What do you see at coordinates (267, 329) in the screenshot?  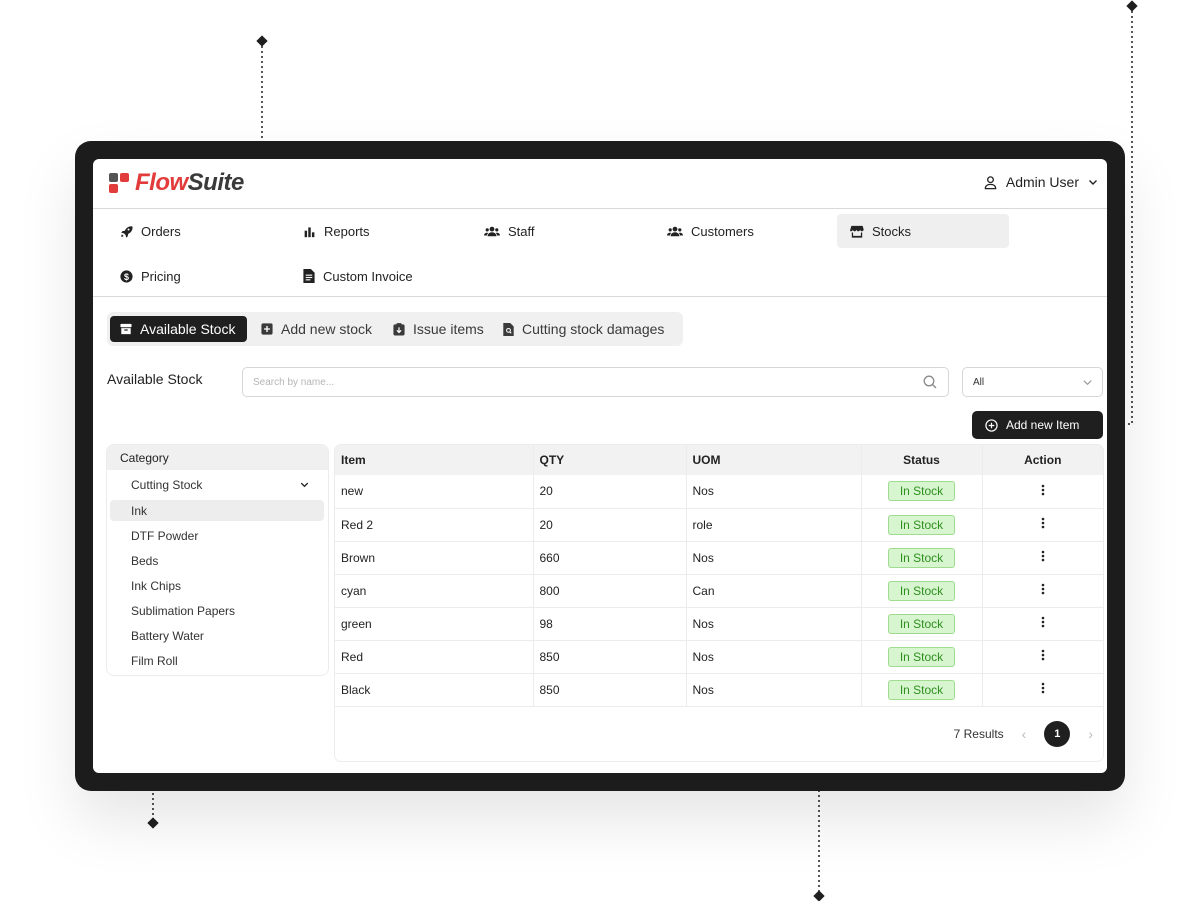 I see `plus-square-icon` at bounding box center [267, 329].